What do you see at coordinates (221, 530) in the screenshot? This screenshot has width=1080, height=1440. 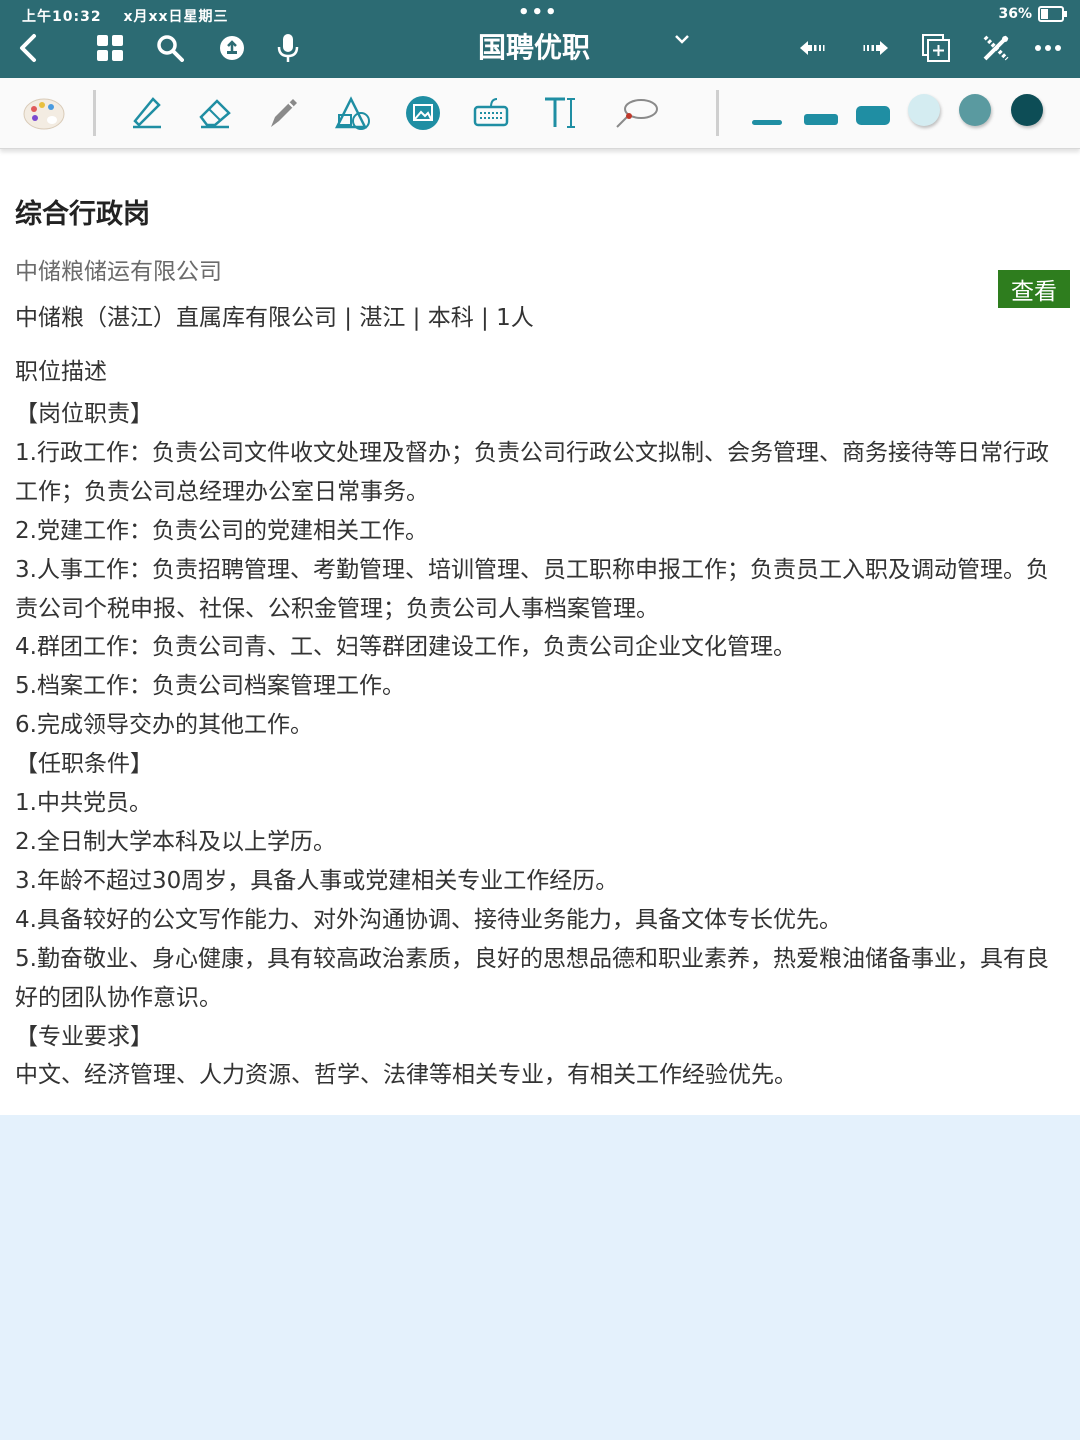 I see `description-line: 2.党建工作：负责公司的党建相关工作。` at bounding box center [221, 530].